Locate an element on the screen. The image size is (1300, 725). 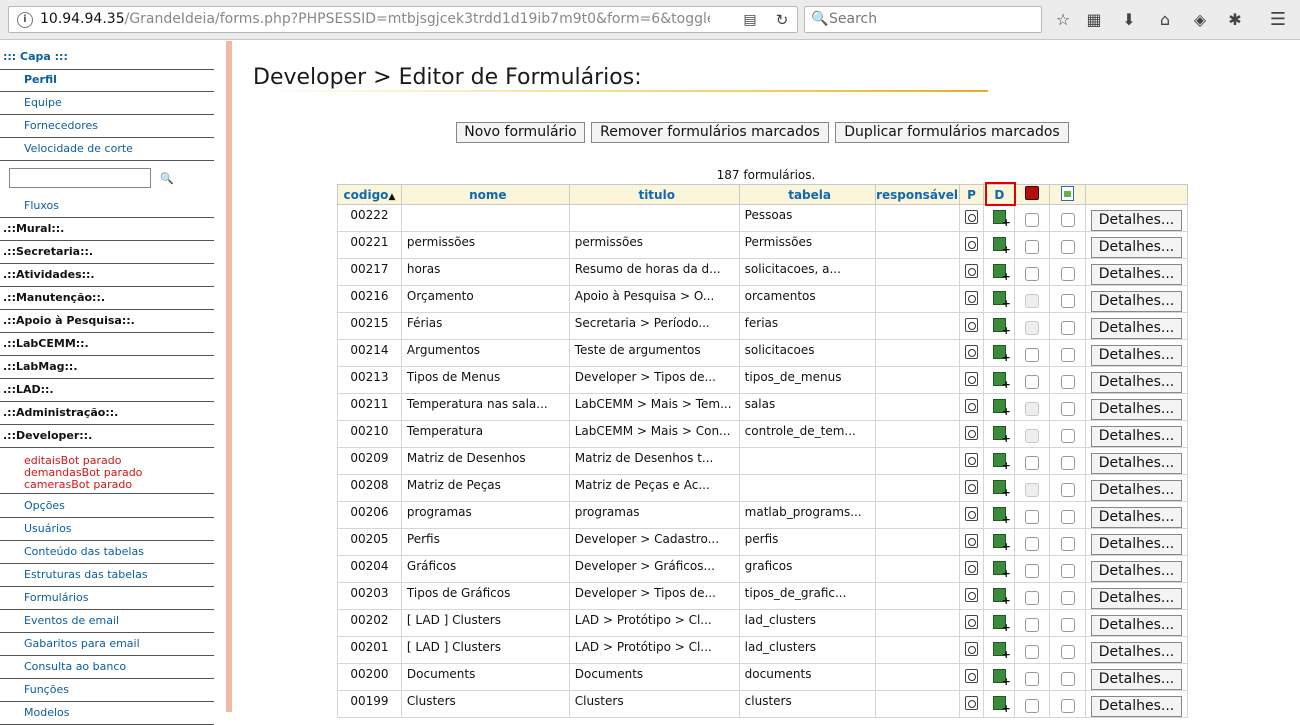
downloads-icon: ⬇ is located at coordinates (1129, 19).